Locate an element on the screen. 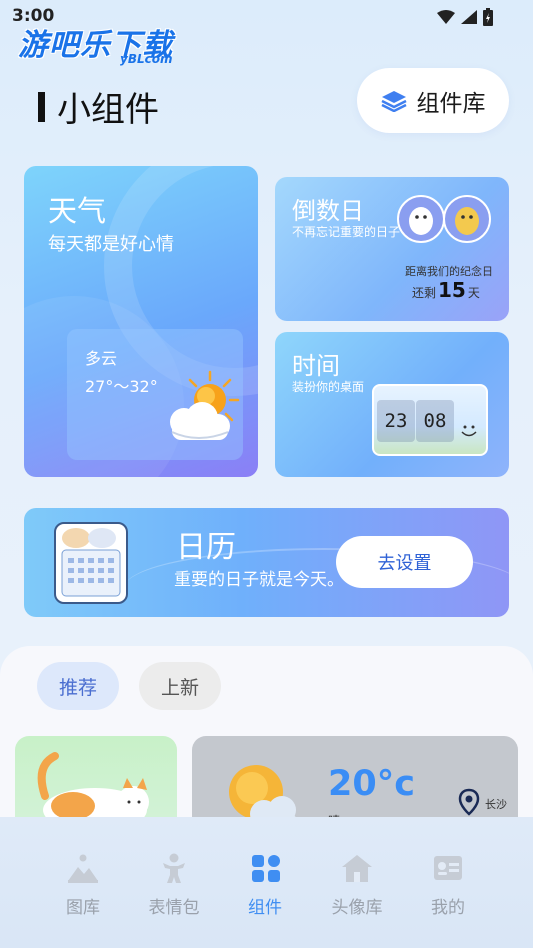  bottom-tab-bar: 图库 表情包 组件 头像库 我的 is located at coordinates (266, 882).